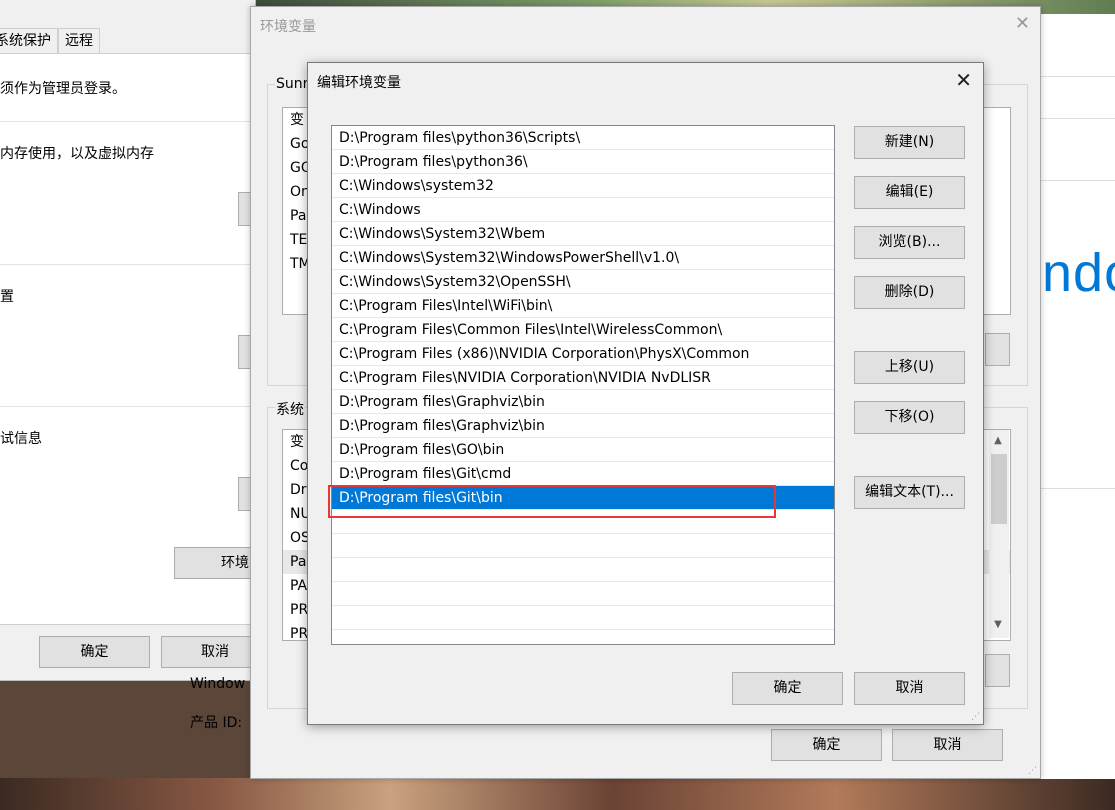  Describe the element at coordinates (290, 409) in the screenshot. I see `system-variables-label: 系统` at that location.